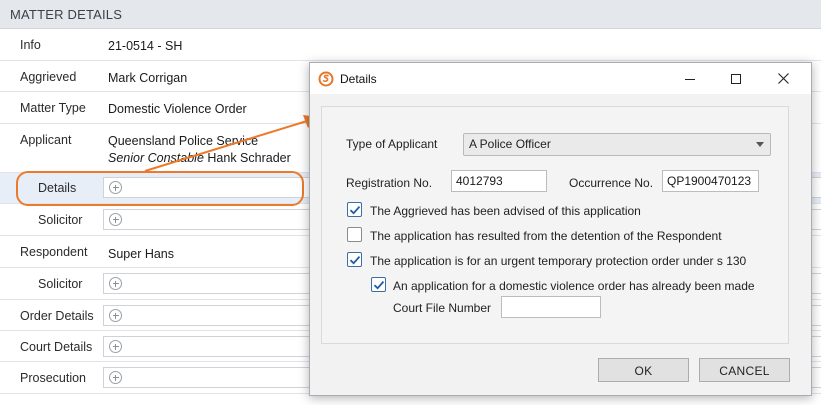  Describe the element at coordinates (326, 79) in the screenshot. I see `app-logo-icon` at that location.